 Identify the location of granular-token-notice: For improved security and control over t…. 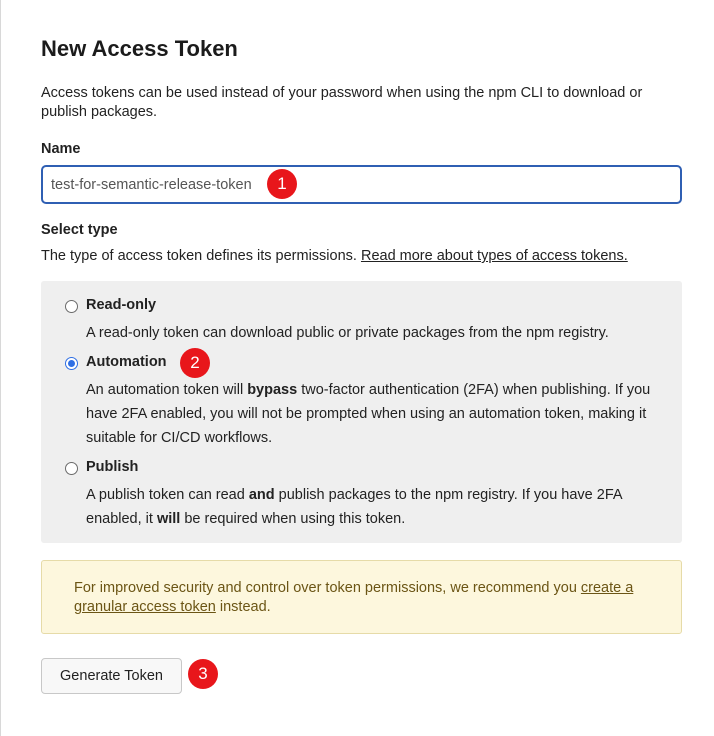
(361, 597).